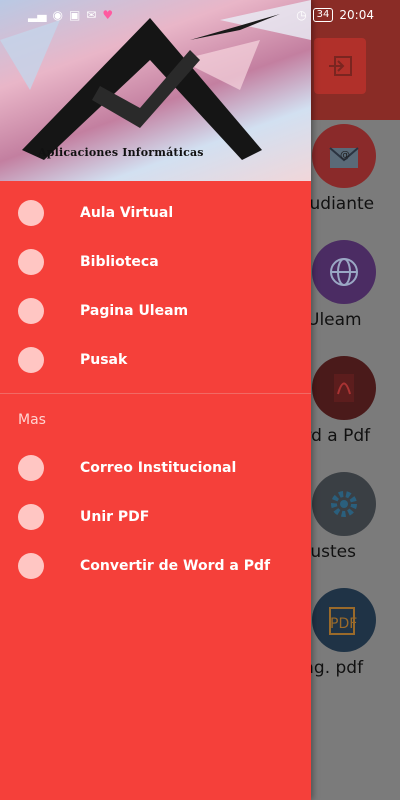 The height and width of the screenshot is (800, 400). I want to click on home-item-puleam: P.Uleam, so click(347, 285).